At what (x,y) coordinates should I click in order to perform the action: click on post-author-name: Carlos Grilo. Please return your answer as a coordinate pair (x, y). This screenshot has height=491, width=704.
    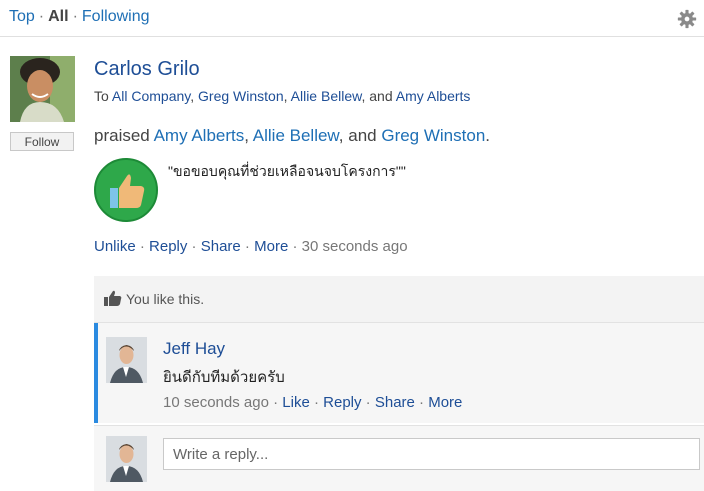
    Looking at the image, I should click on (147, 69).